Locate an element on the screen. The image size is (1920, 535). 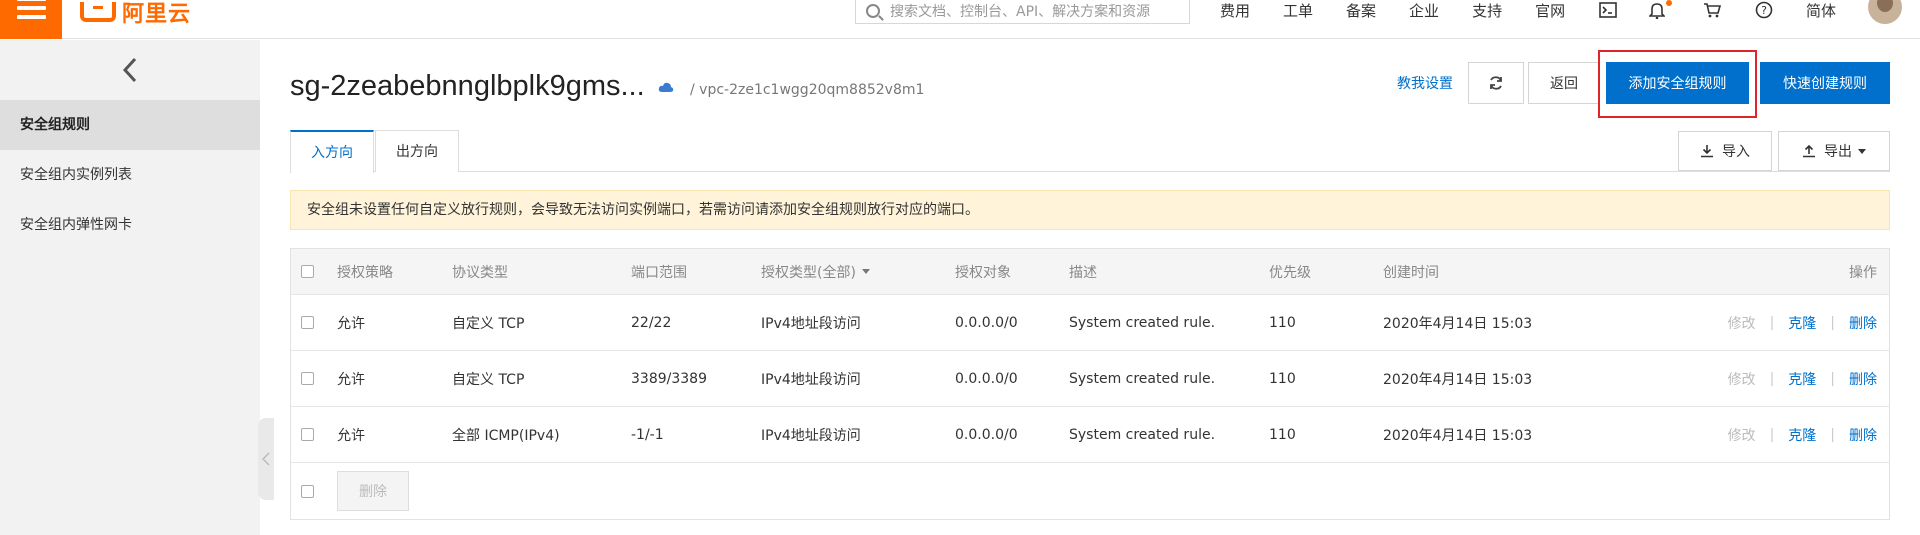
sidebar-collapse-handle is located at coordinates (266, 459).